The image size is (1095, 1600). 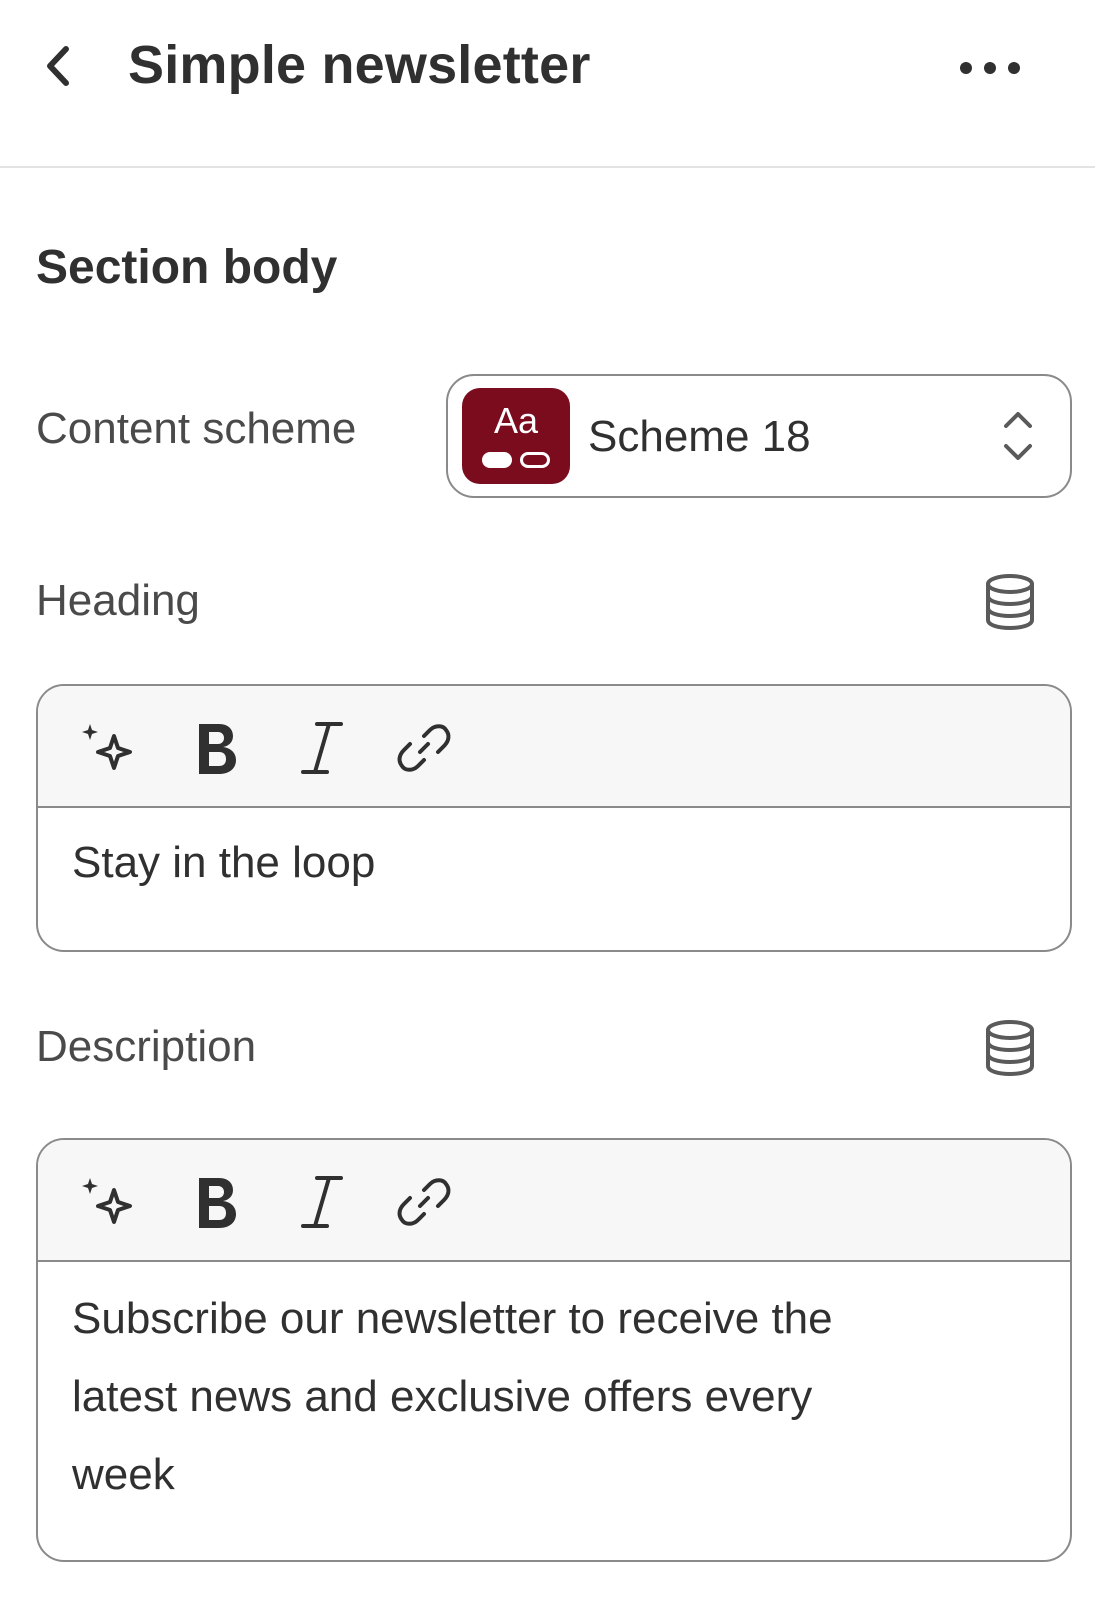 What do you see at coordinates (1018, 436) in the screenshot?
I see `select-chevron-updown-icon` at bounding box center [1018, 436].